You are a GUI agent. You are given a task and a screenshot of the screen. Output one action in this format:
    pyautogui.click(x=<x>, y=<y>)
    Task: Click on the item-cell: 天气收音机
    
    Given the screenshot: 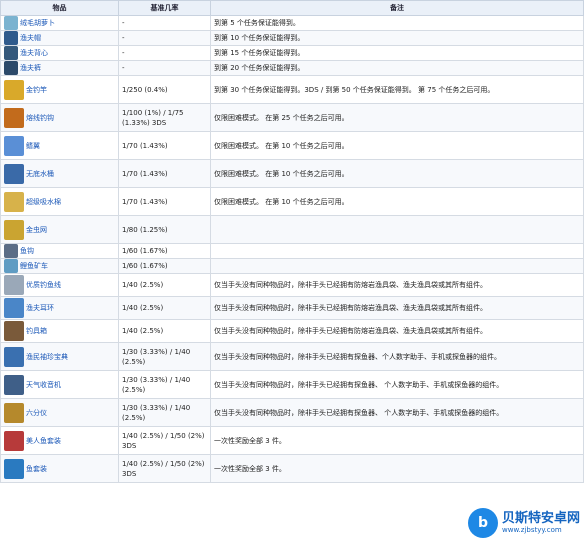 What is the action you would take?
    pyautogui.click(x=59, y=384)
    